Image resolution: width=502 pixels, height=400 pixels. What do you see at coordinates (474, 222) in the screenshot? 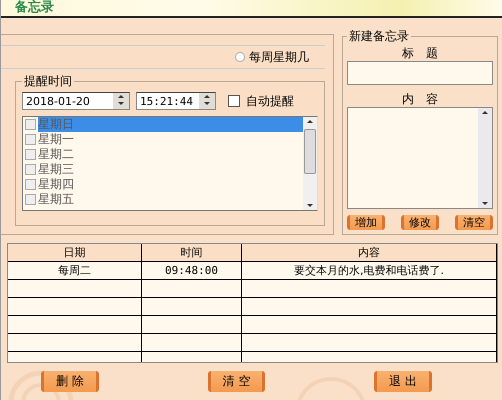
I see `action-button: 清空` at bounding box center [474, 222].